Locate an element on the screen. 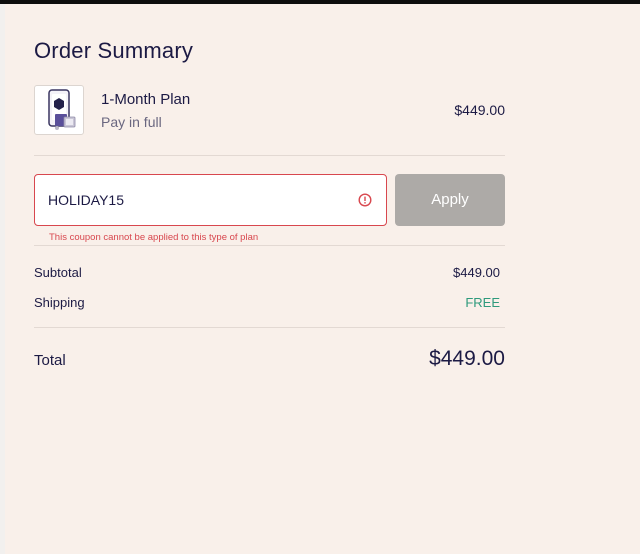  item-name: 1-Month Plan is located at coordinates (146, 99).